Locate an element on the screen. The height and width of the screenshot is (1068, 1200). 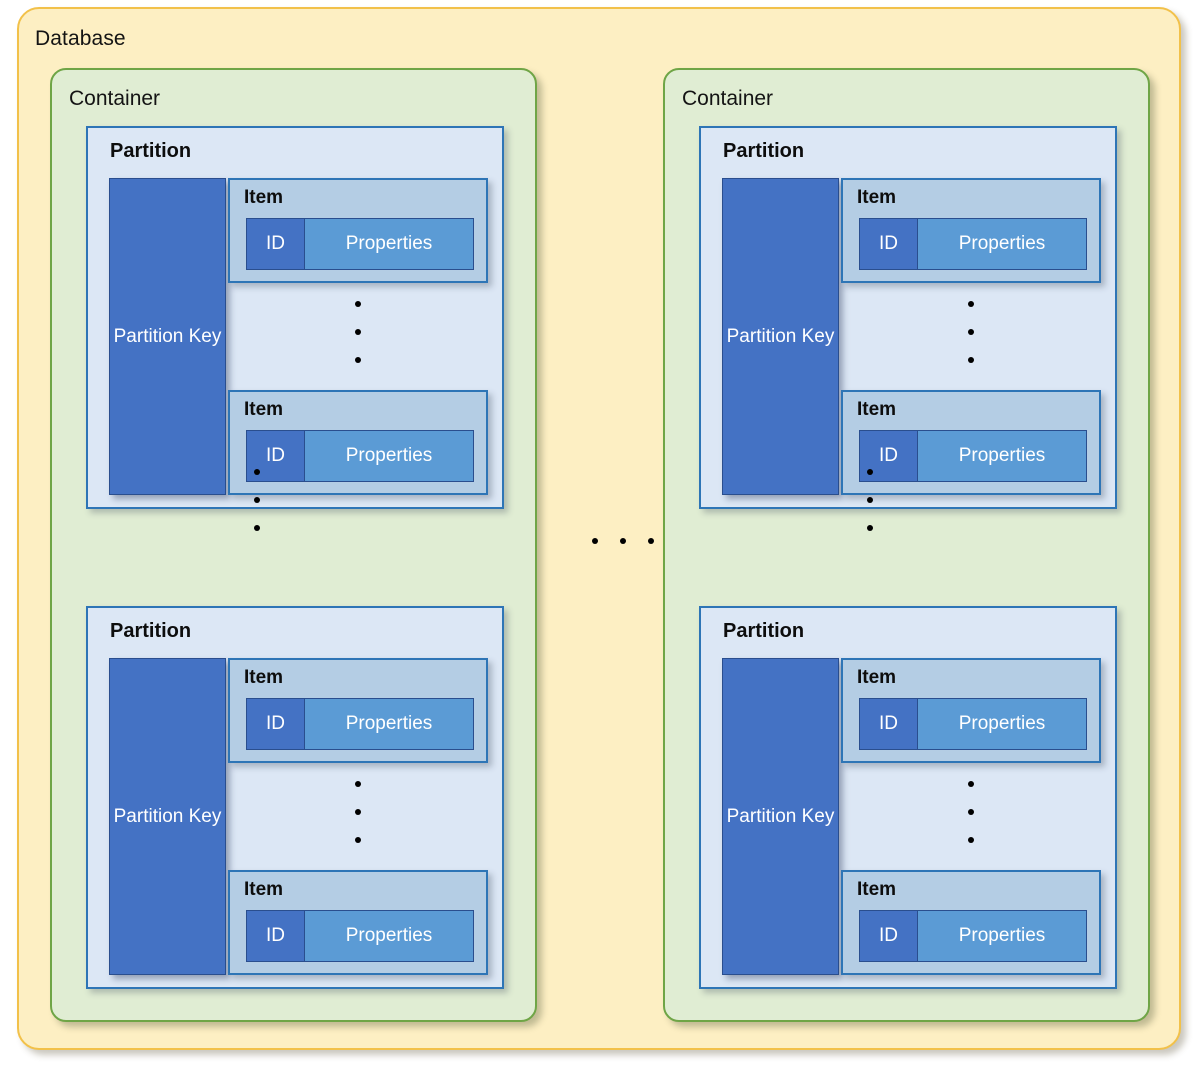
database-label: Database is located at coordinates (80, 38).